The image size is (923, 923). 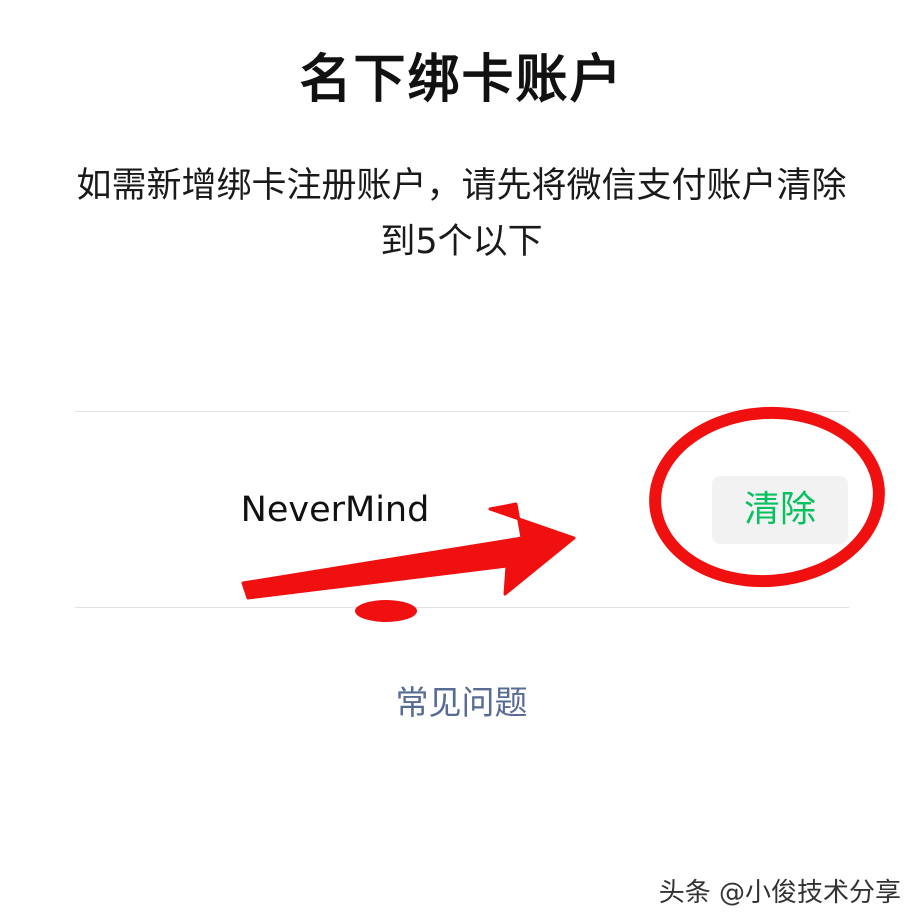 What do you see at coordinates (780, 510) in the screenshot?
I see `clear-button: 清除` at bounding box center [780, 510].